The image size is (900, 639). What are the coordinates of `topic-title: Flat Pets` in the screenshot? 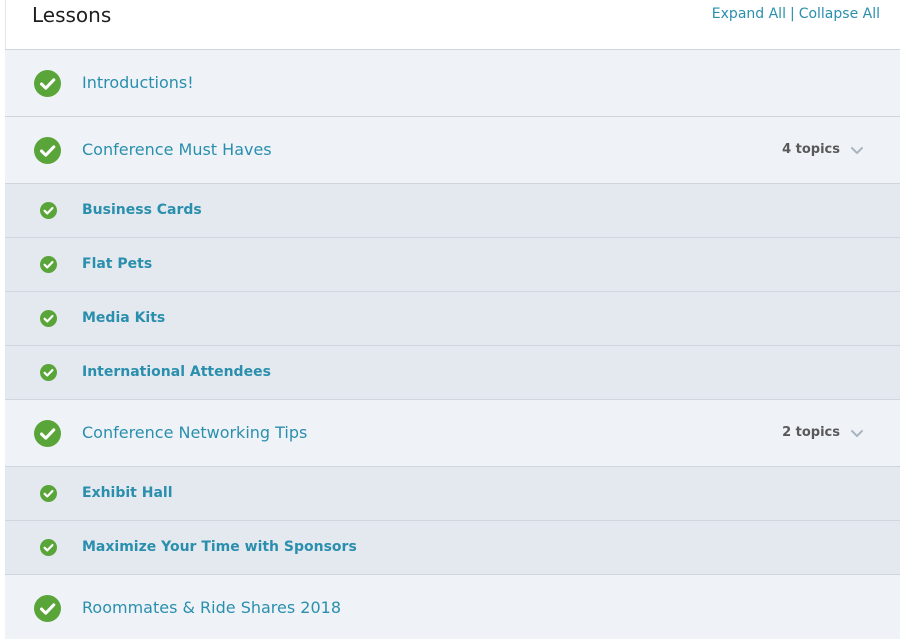 It's located at (117, 264).